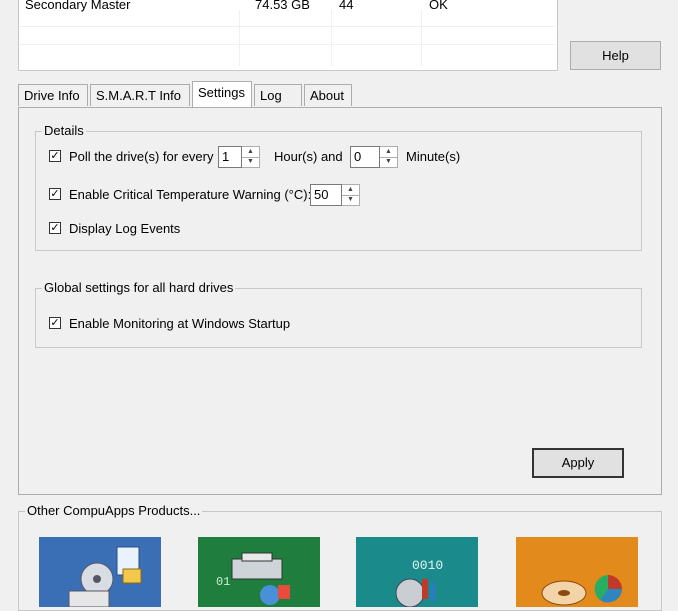  I want to click on poll-hours-input: 1, so click(230, 157).